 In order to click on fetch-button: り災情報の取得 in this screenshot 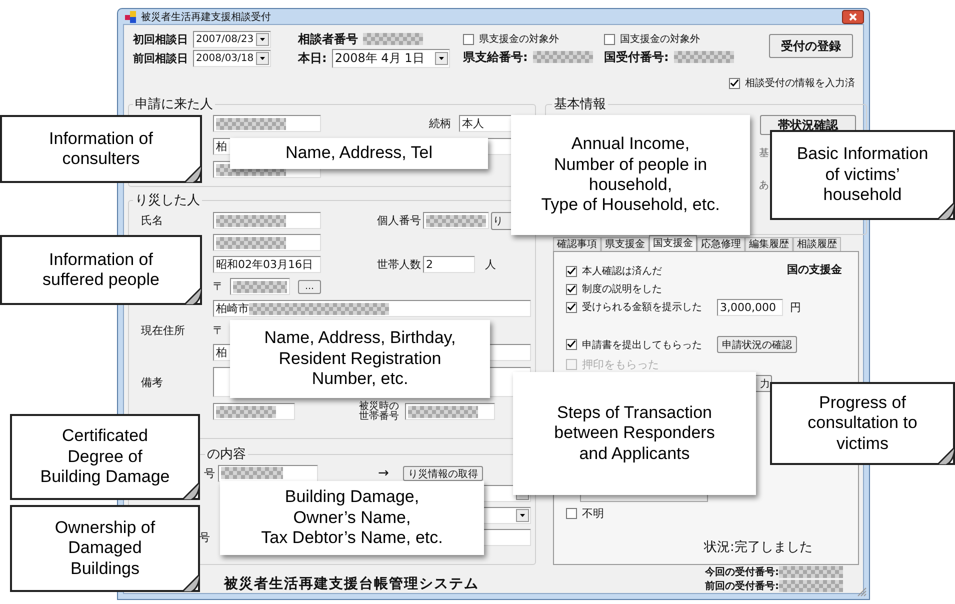, I will do `click(442, 473)`.